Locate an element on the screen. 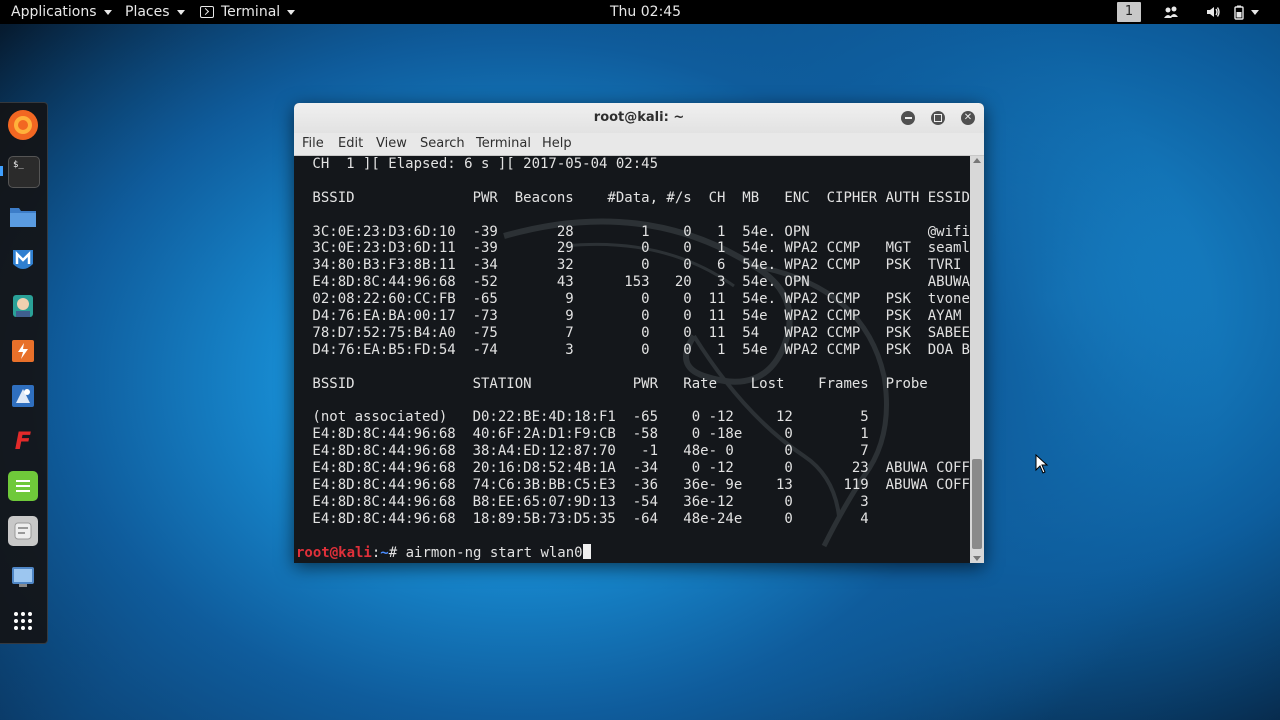 The image size is (1280, 720). menu-help: Help is located at coordinates (557, 143).